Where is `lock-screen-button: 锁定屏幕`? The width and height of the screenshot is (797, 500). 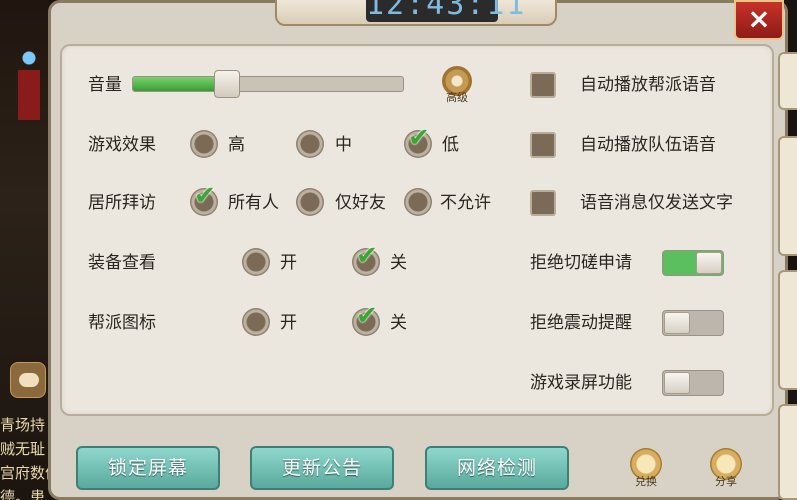
lock-screen-button: 锁定屏幕 is located at coordinates (148, 468).